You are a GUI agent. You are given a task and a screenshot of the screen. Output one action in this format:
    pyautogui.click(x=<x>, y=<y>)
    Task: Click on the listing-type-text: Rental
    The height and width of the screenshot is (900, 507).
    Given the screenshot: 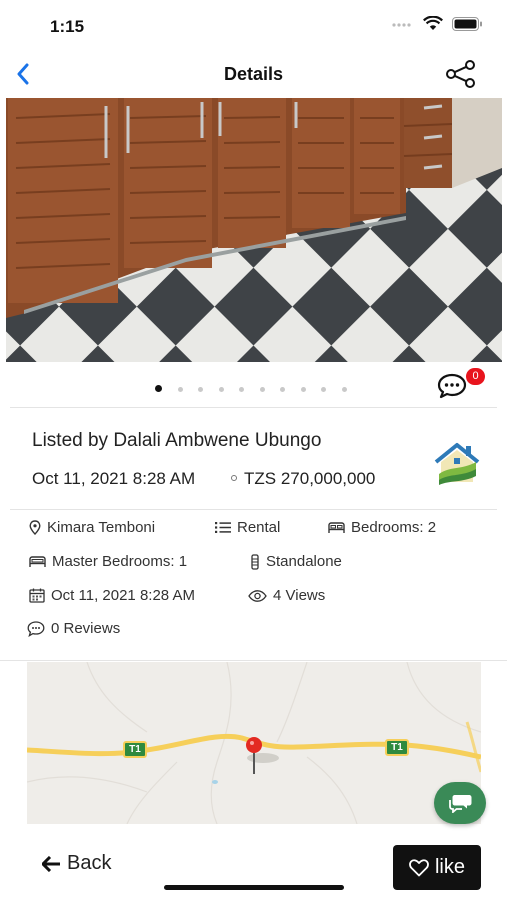 What is the action you would take?
    pyautogui.click(x=259, y=527)
    